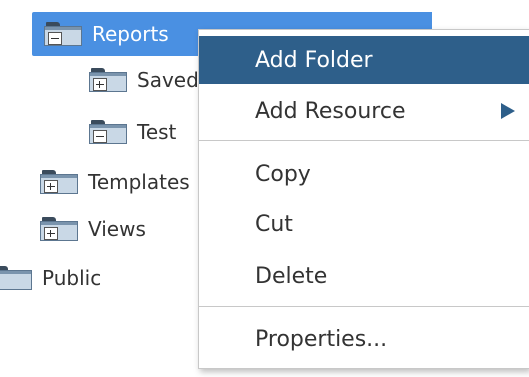  What do you see at coordinates (139, 182) in the screenshot?
I see `tree-node-label: Templates` at bounding box center [139, 182].